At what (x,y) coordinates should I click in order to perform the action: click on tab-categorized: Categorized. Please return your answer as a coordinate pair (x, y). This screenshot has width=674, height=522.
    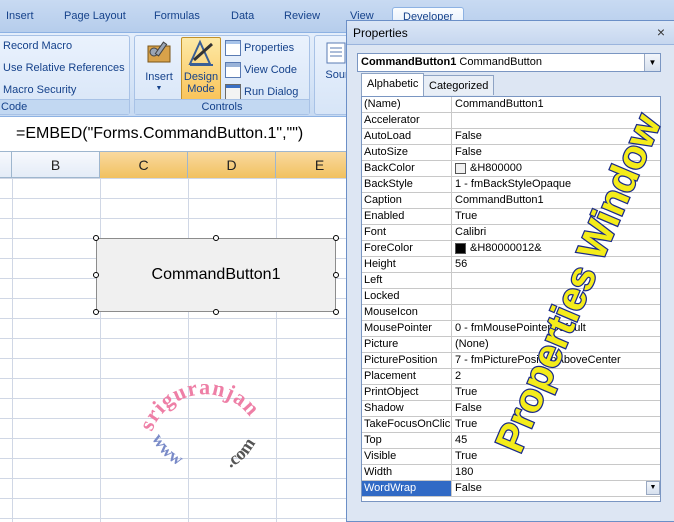
    Looking at the image, I should click on (459, 85).